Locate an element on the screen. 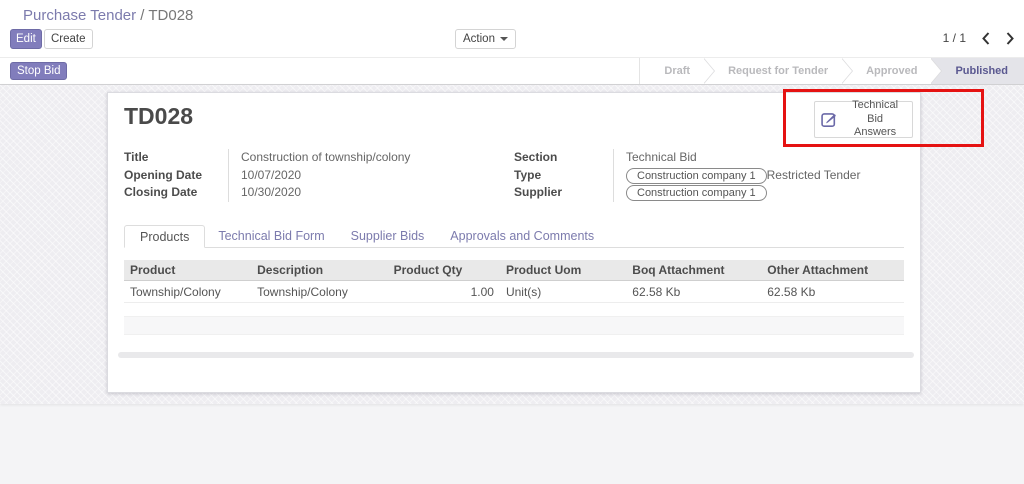 This screenshot has width=1024, height=484. horizontal-scrollbar is located at coordinates (516, 354).